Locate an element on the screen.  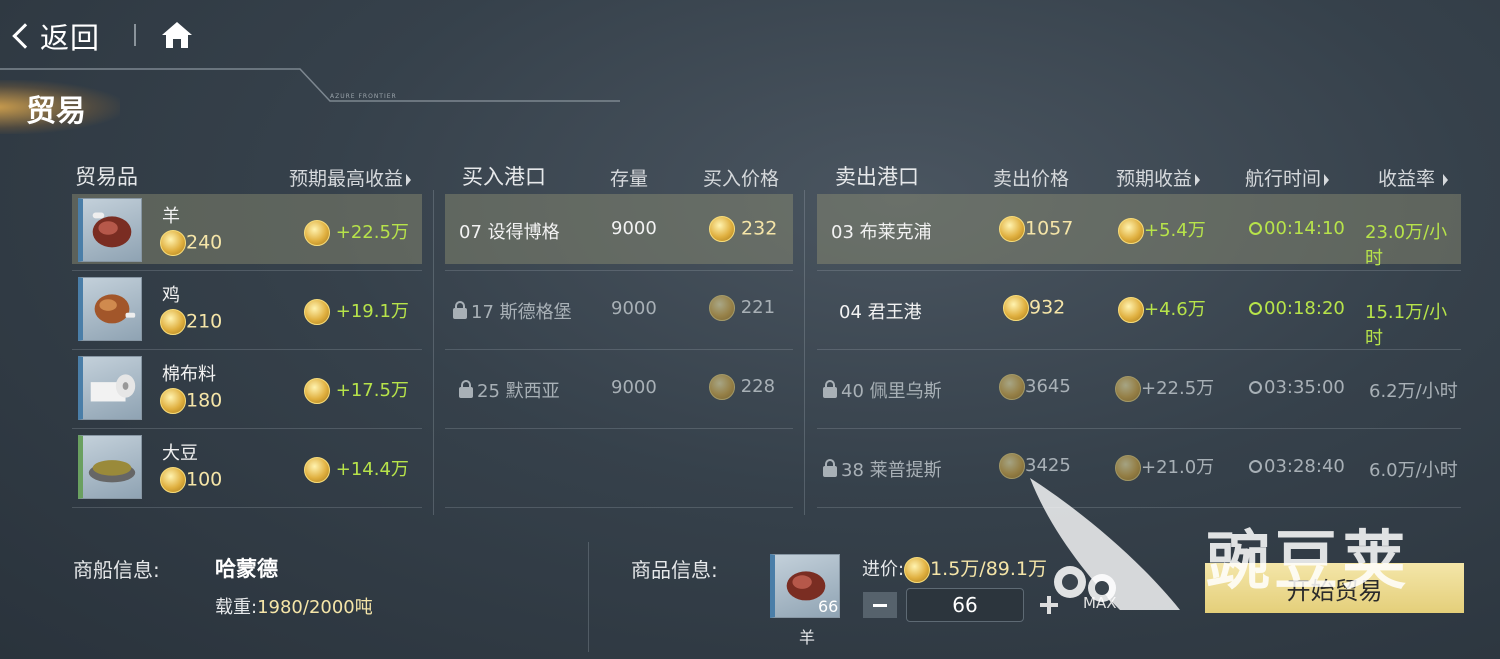
sell-rate: 6.2万/小时 is located at coordinates (1413, 391).